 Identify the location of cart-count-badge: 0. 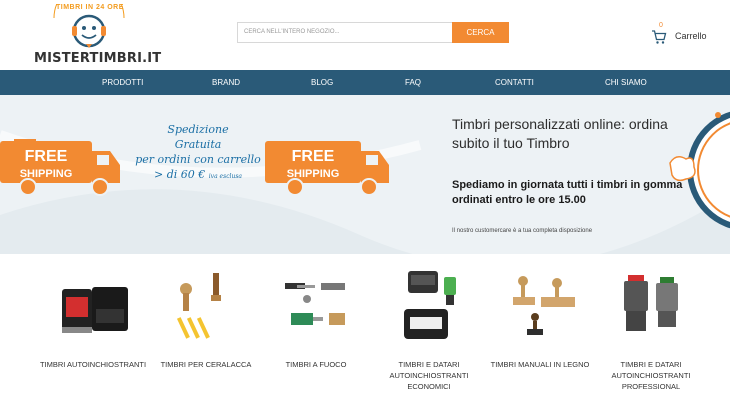
(661, 25).